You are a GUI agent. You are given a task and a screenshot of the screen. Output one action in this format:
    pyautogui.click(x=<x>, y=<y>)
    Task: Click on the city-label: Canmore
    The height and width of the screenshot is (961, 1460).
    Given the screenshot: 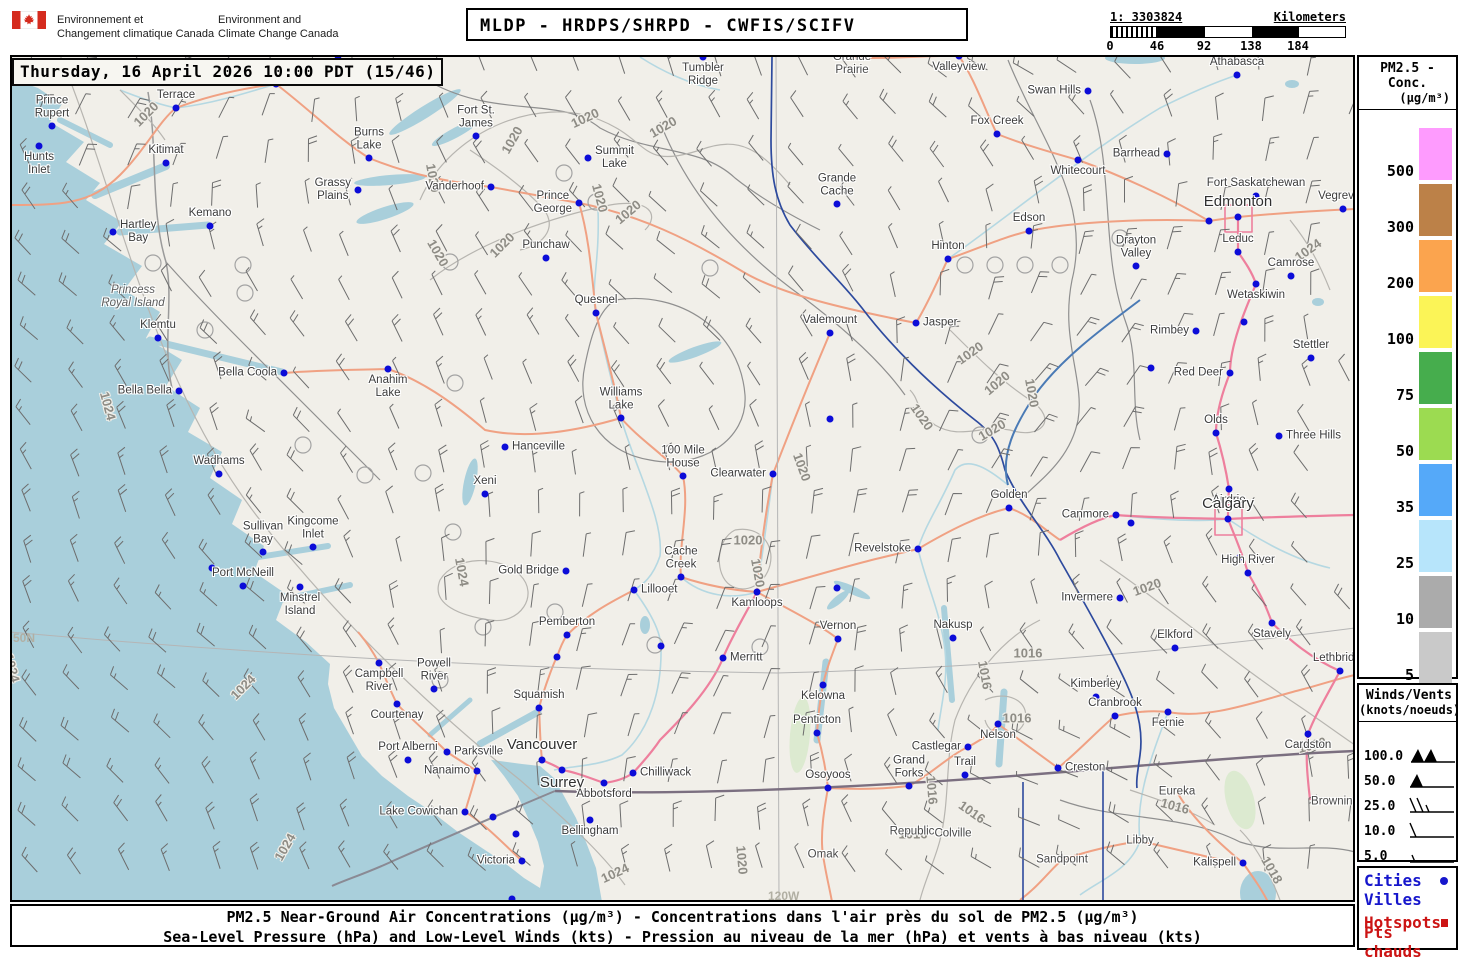 What is the action you would take?
    pyautogui.click(x=1085, y=514)
    